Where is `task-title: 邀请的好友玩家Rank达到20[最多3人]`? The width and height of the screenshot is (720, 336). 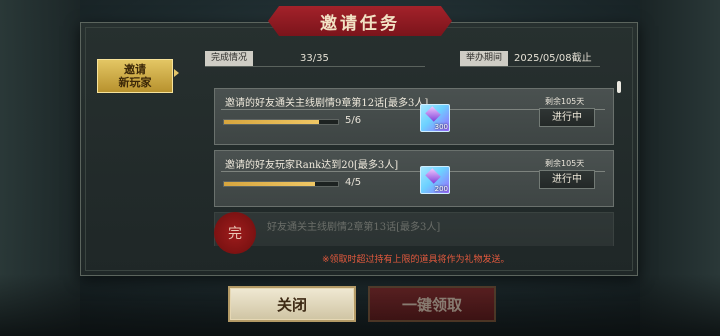 task-title: 邀请的好友玩家Rank达到20[最多3人] is located at coordinates (312, 165).